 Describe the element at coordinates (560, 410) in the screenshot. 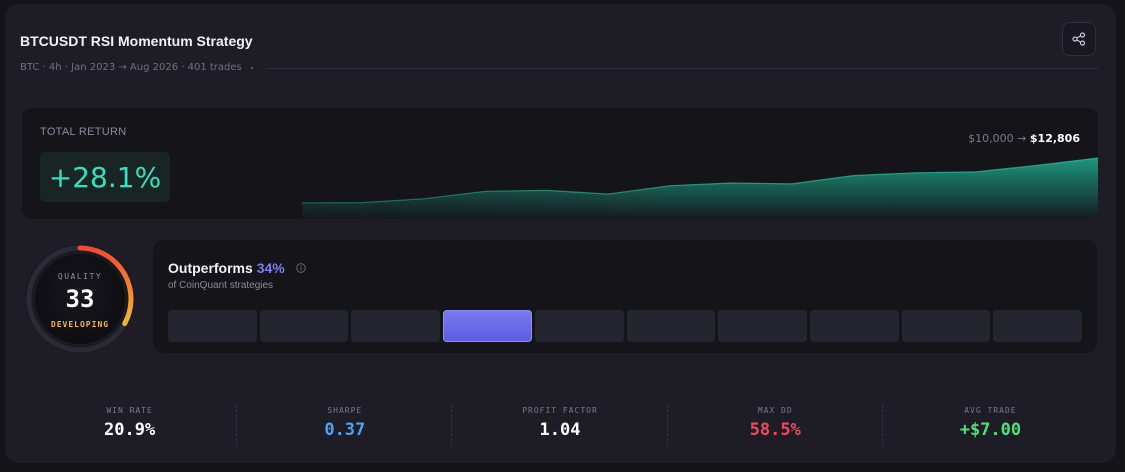

I see `stat-label: PROFIT FACTOR` at that location.